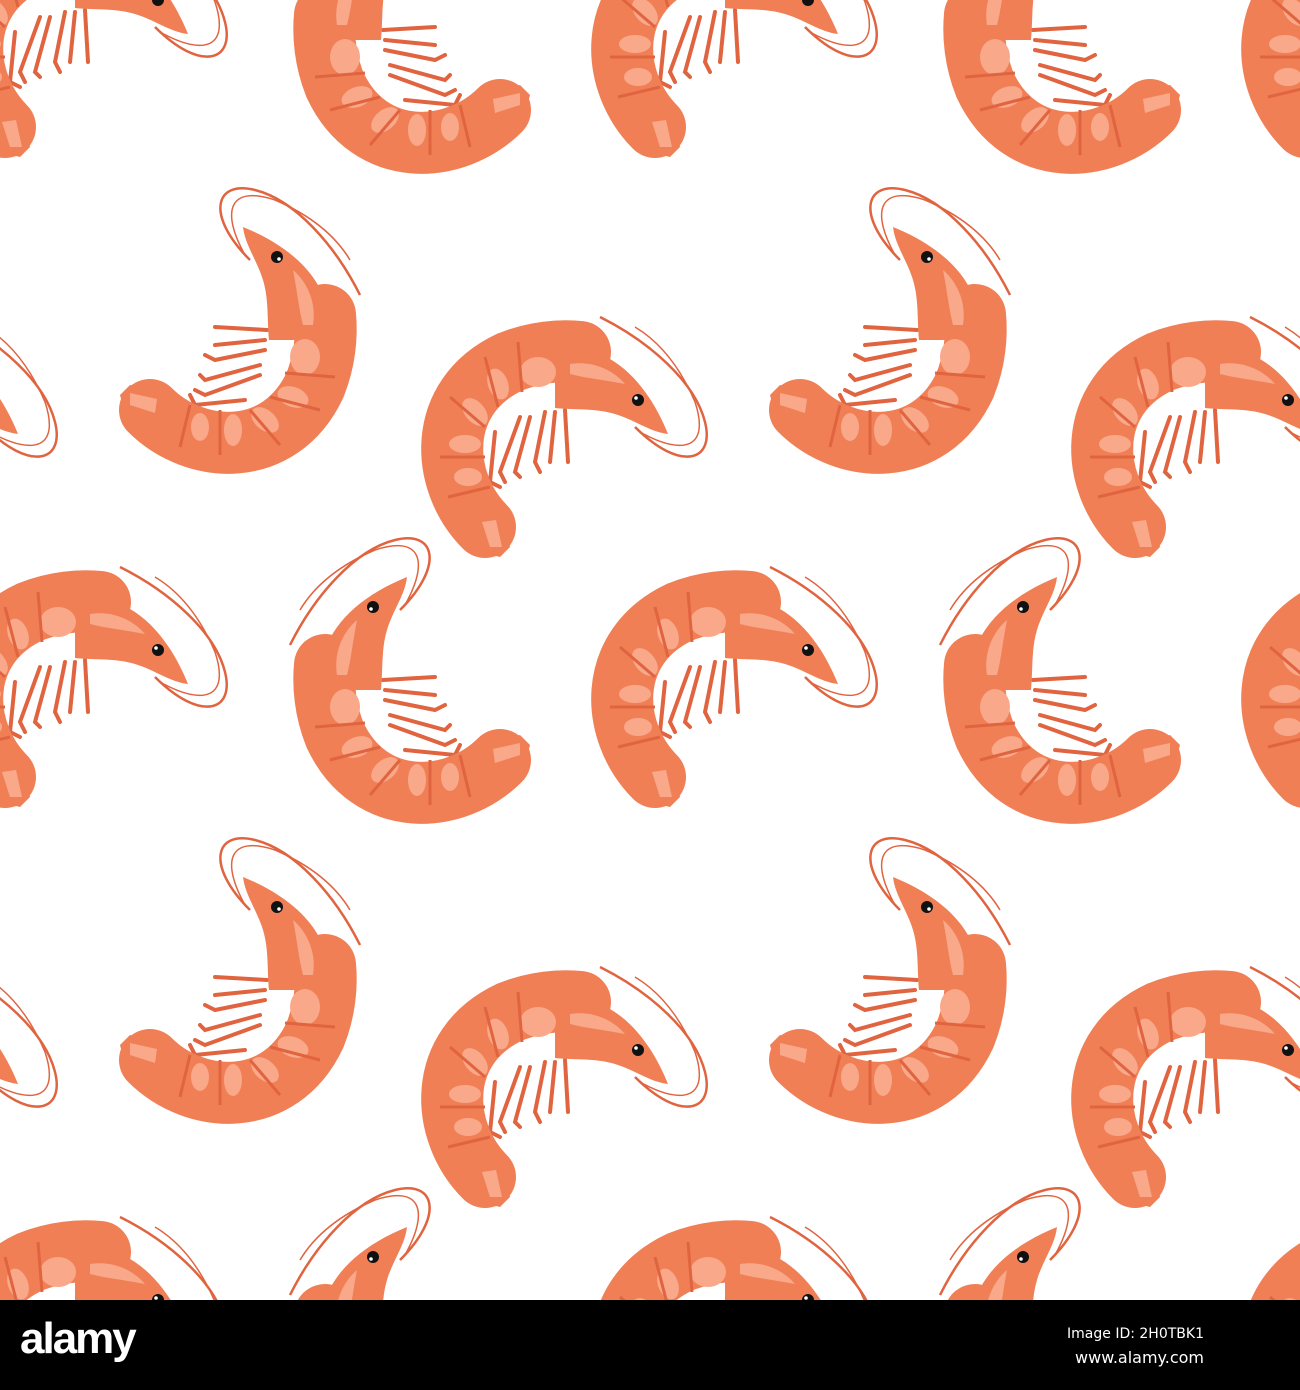 This screenshot has height=1390, width=1300. Describe the element at coordinates (78, 1338) in the screenshot. I see `alamy-logo: alamy` at that location.